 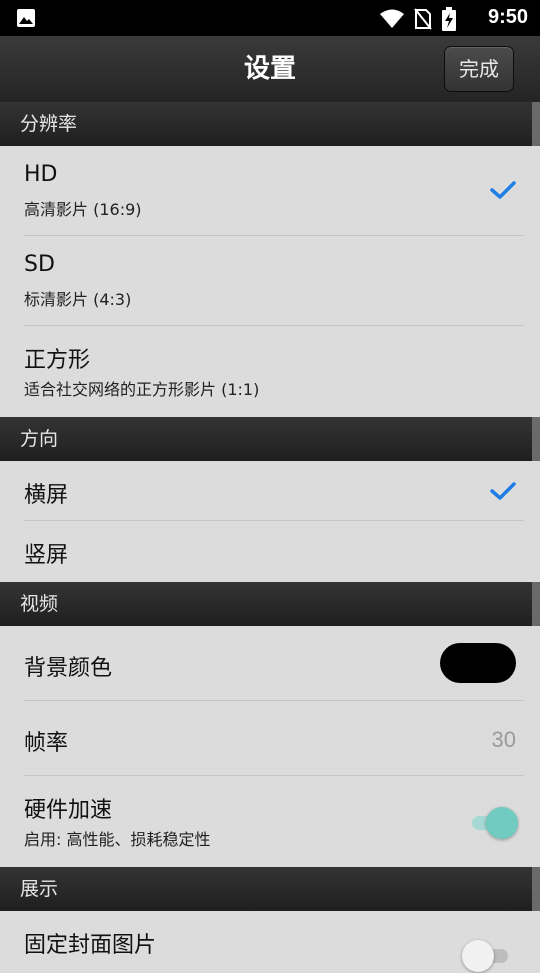 I want to click on section-header-label: 分辨率, so click(x=49, y=124).